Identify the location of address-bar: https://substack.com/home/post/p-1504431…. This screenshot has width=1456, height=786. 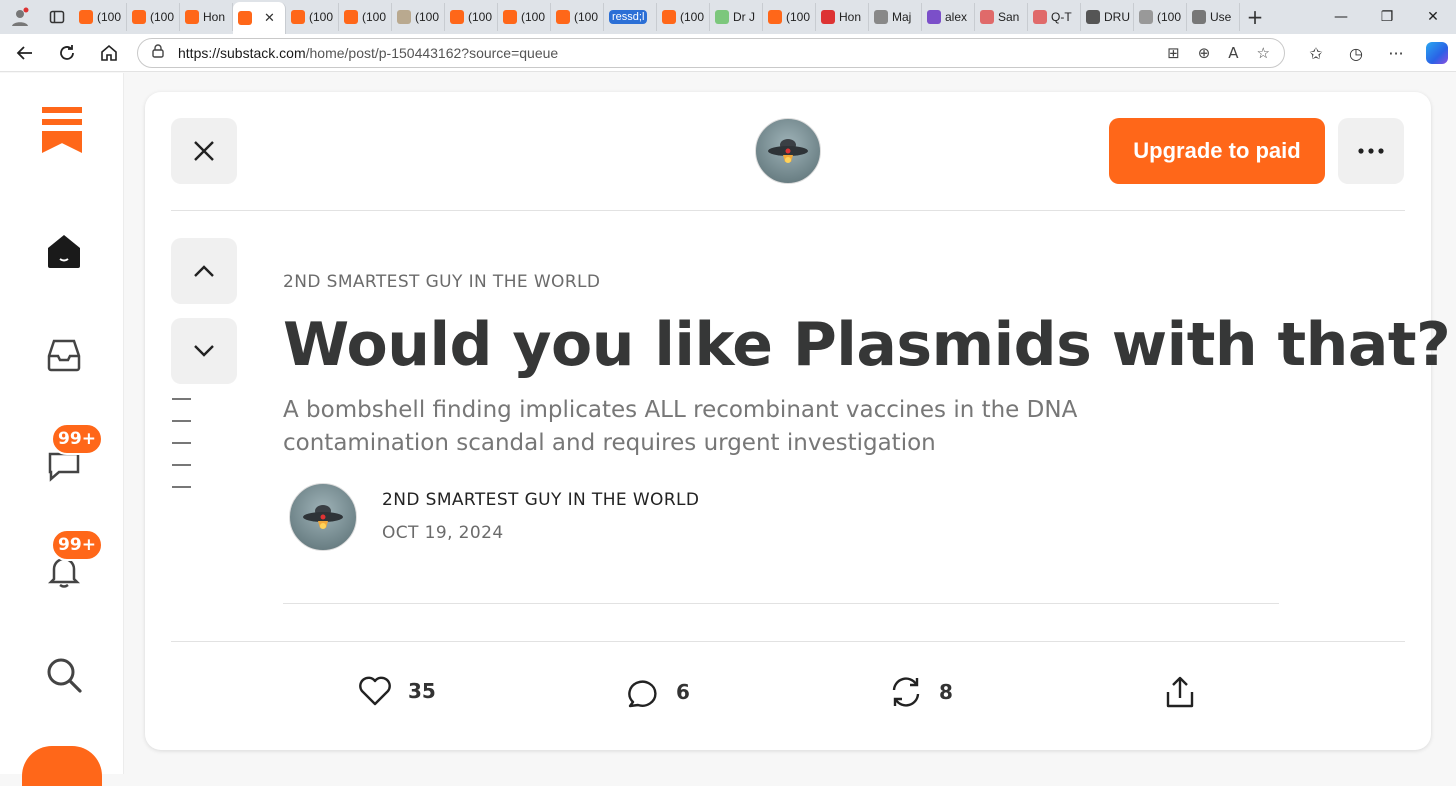
(711, 53).